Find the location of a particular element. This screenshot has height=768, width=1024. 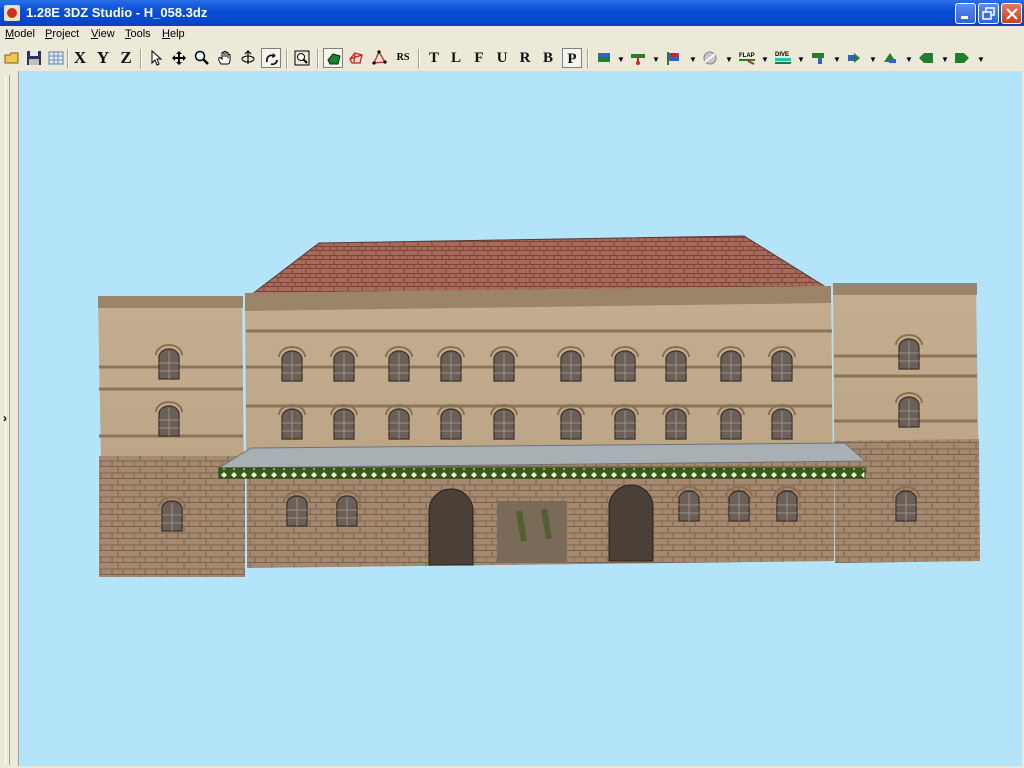

menu-view: View is located at coordinates (103, 34).